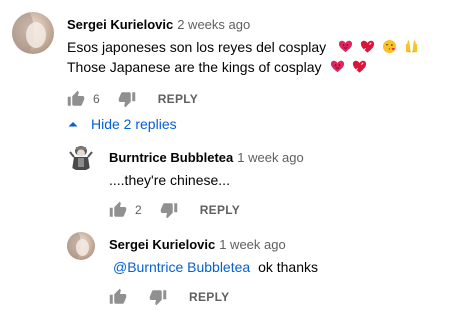 This screenshot has height=322, width=449. Describe the element at coordinates (73, 124) in the screenshot. I see `chevron-up-icon` at that location.